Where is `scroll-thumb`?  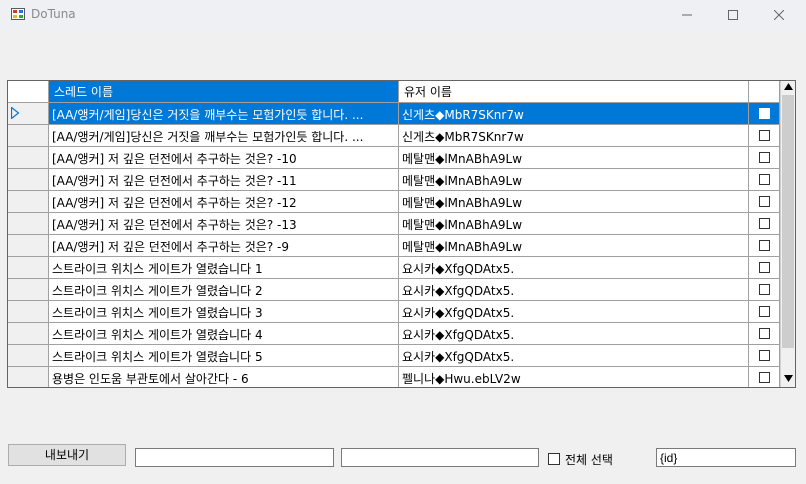
scroll-thumb is located at coordinates (788, 221).